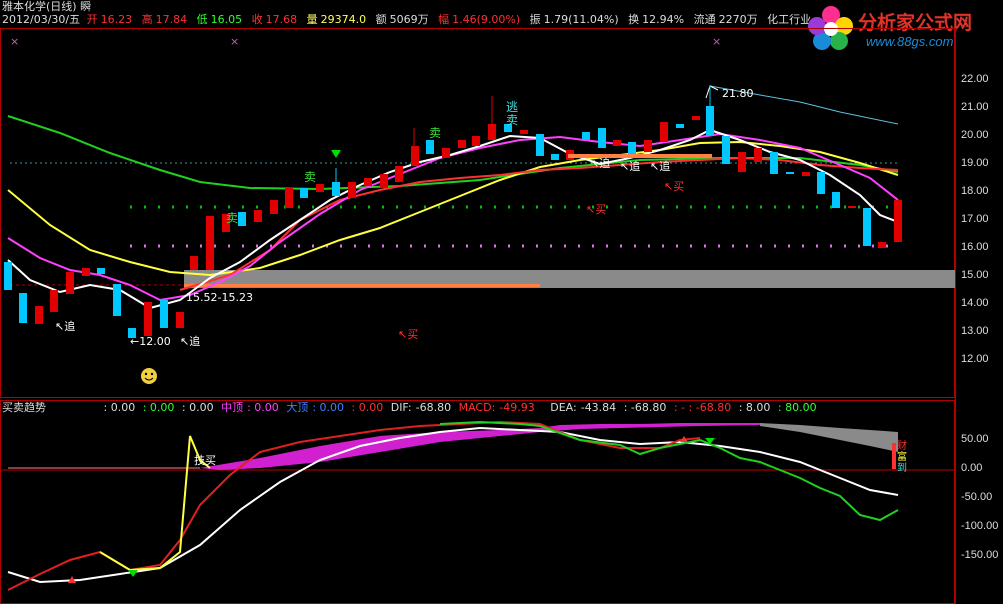 The width and height of the screenshot is (1003, 604). What do you see at coordinates (977, 497) in the screenshot?
I see `macd-tick: -50.00` at bounding box center [977, 497].